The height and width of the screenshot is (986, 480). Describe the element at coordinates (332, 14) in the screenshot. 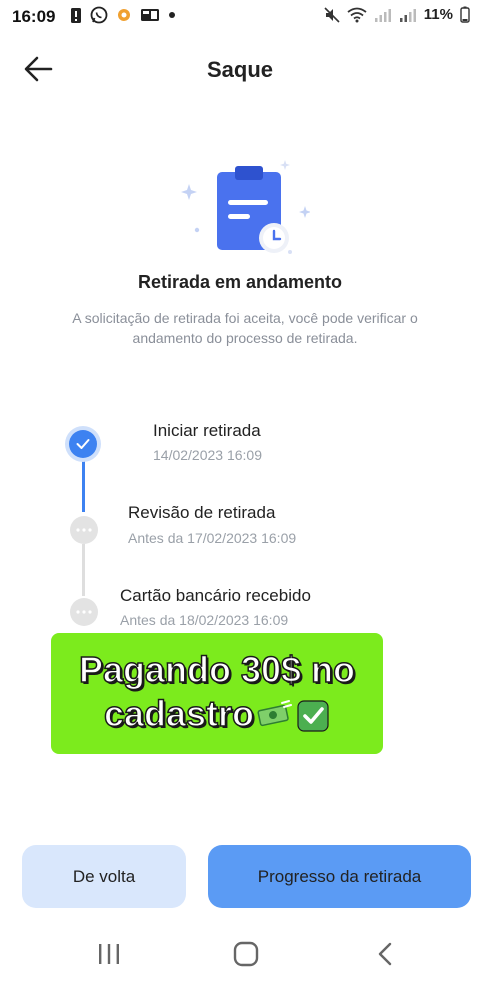

I see `mute-icon` at that location.